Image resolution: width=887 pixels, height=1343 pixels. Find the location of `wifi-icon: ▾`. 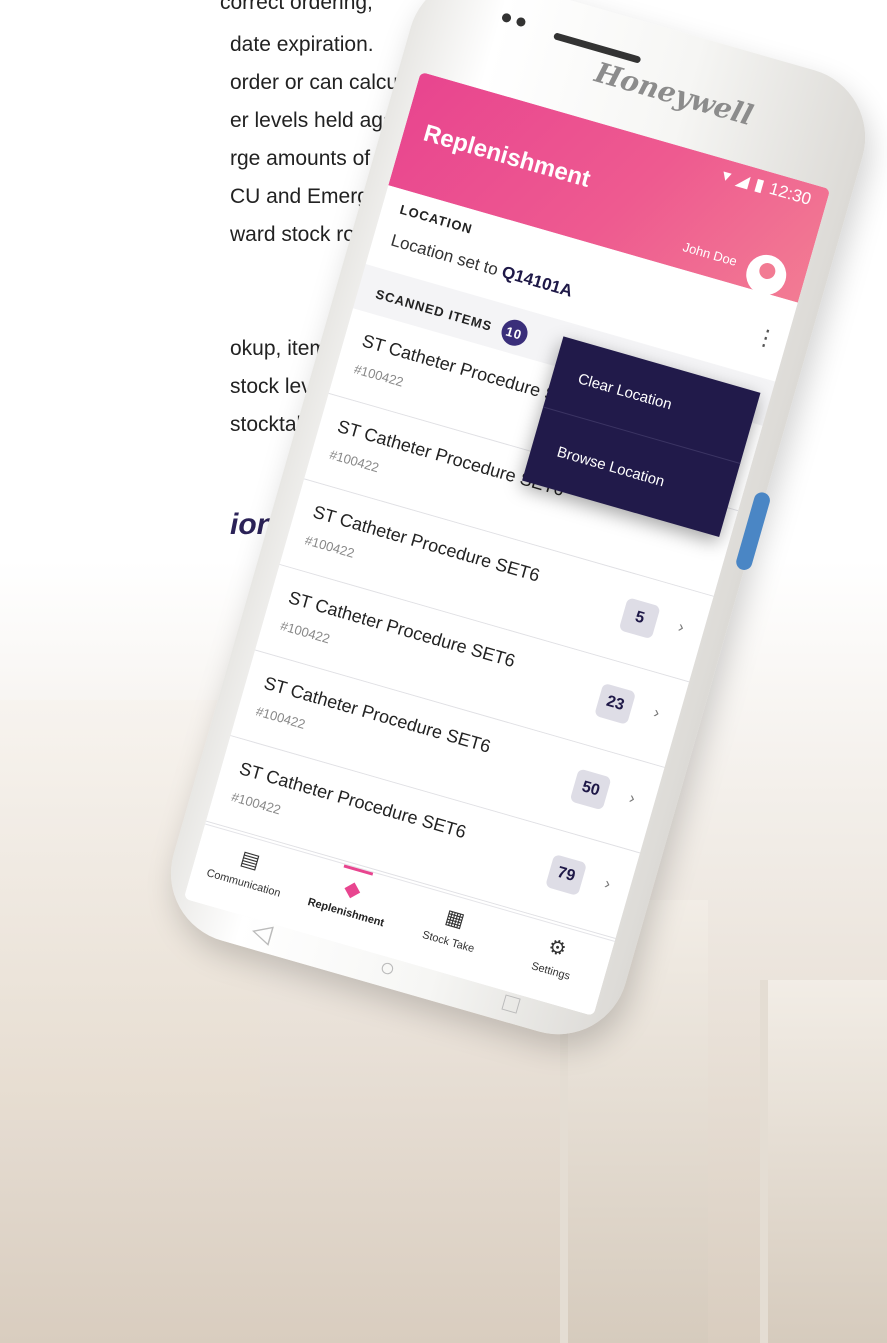

wifi-icon: ▾ is located at coordinates (727, 175).